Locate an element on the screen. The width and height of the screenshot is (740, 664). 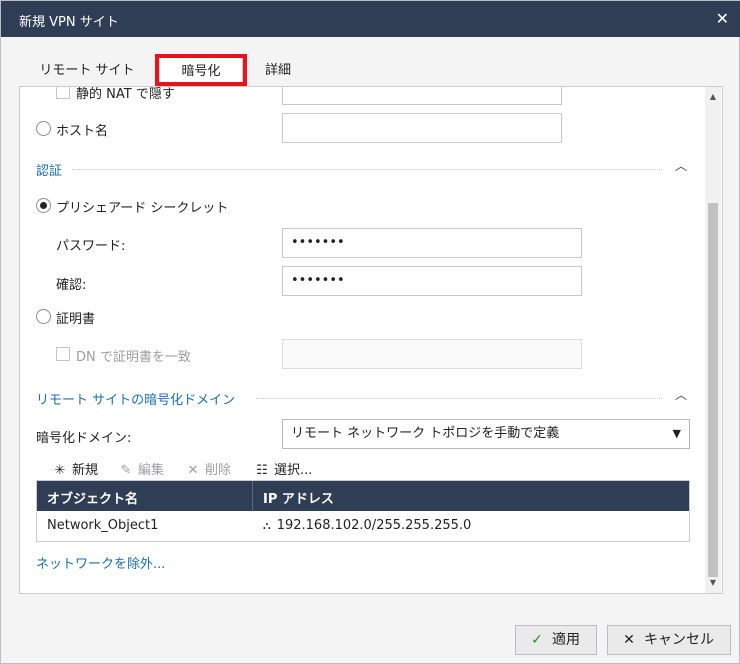
scroll-down-arrow-icon: ▼ is located at coordinates (713, 583).